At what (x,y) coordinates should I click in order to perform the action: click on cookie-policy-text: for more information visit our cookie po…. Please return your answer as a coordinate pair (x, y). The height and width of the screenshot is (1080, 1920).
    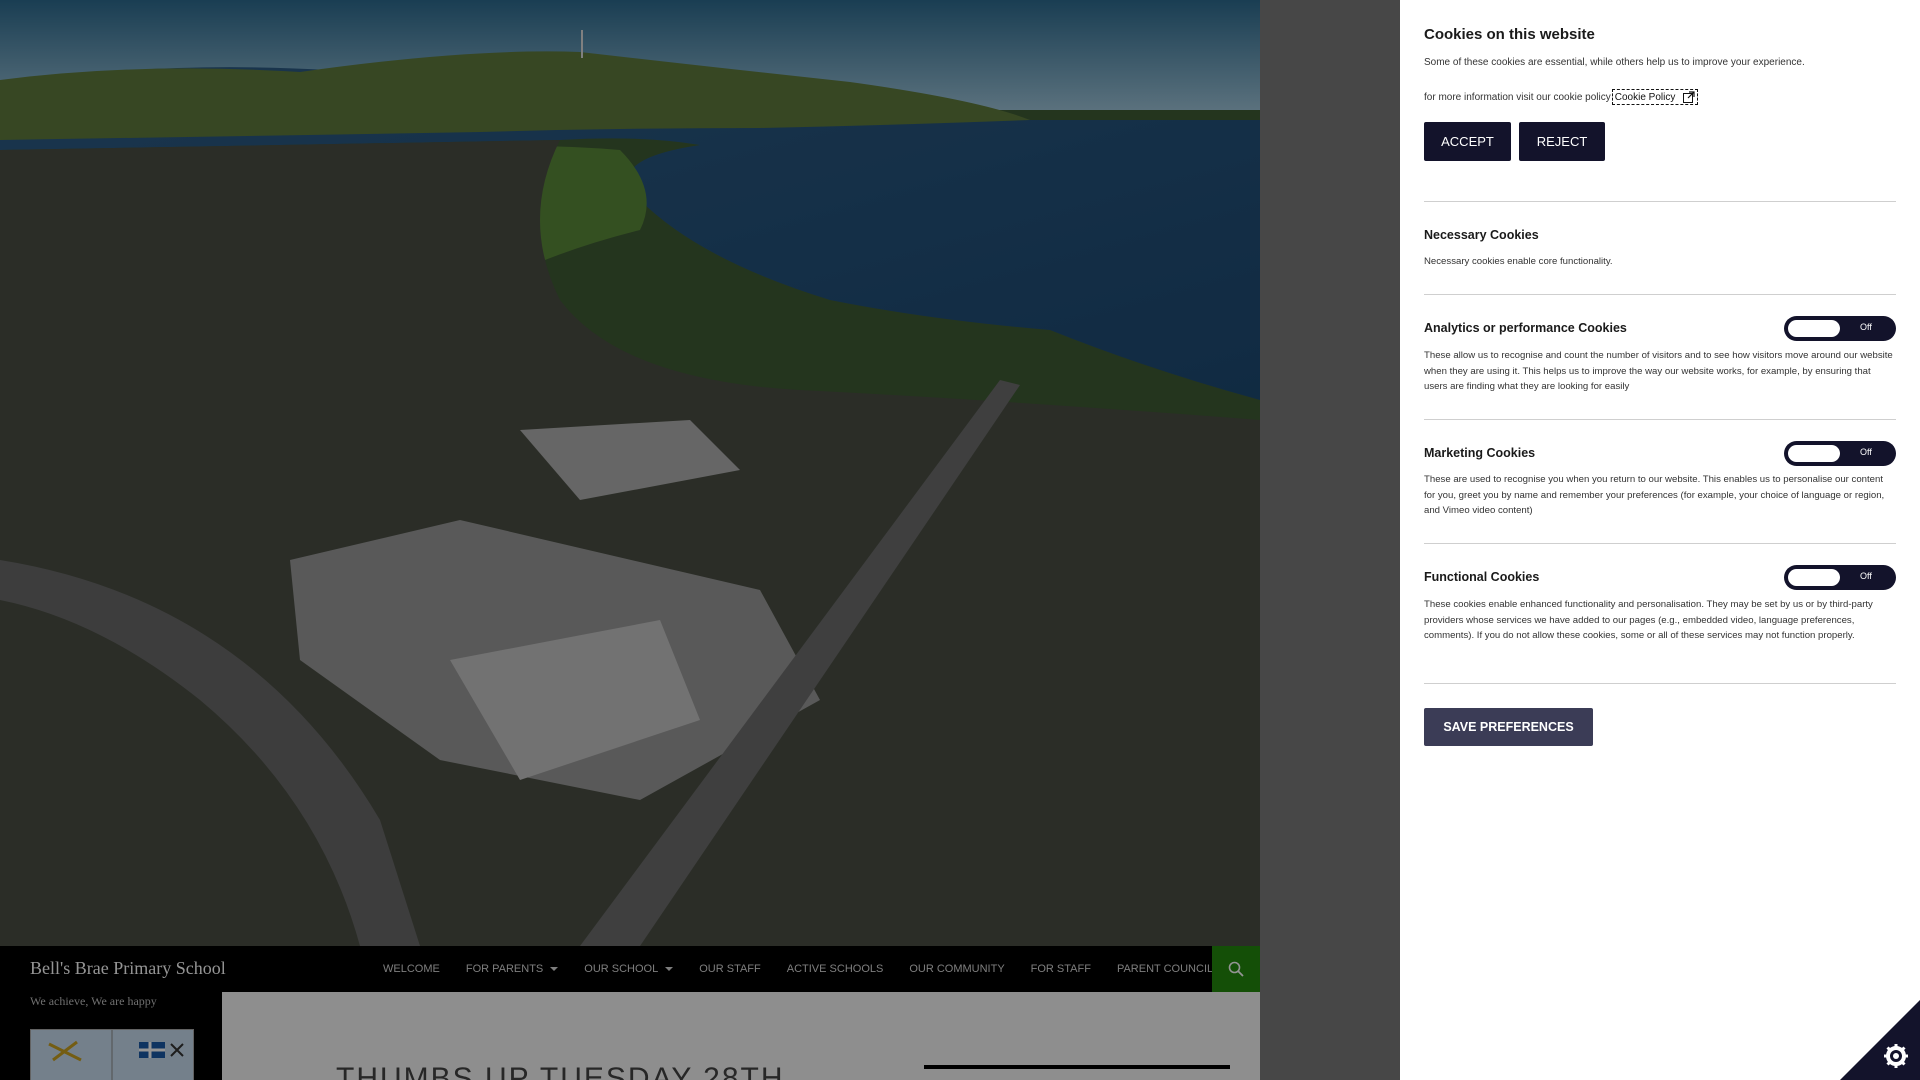
    Looking at the image, I should click on (1517, 97).